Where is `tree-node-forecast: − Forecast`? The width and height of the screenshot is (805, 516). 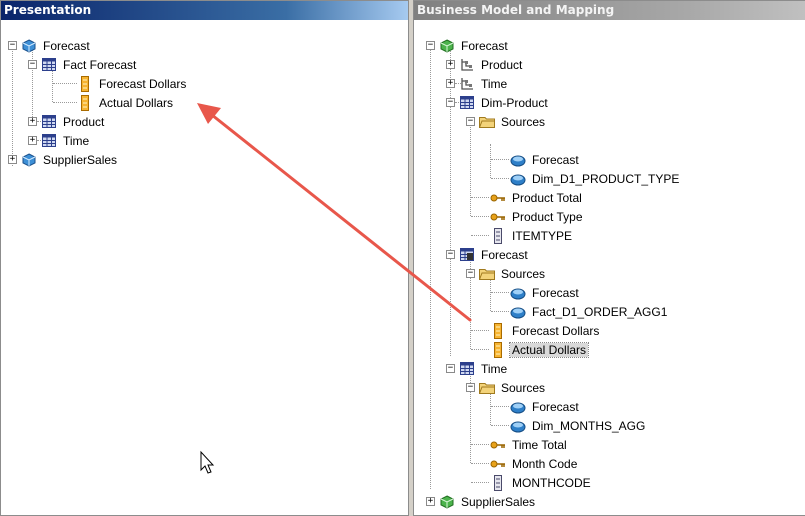 tree-node-forecast: − Forecast is located at coordinates (50, 45).